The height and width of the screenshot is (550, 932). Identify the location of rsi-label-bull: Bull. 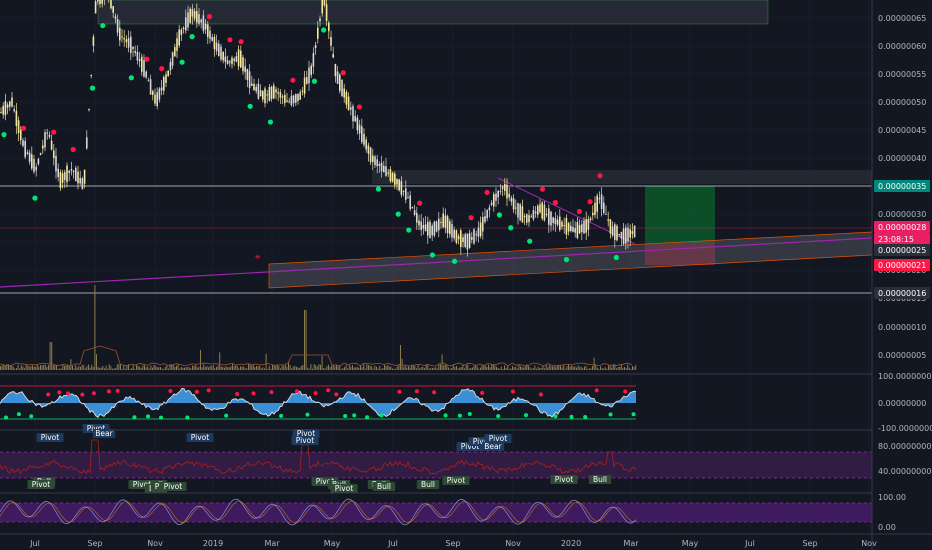
(428, 484).